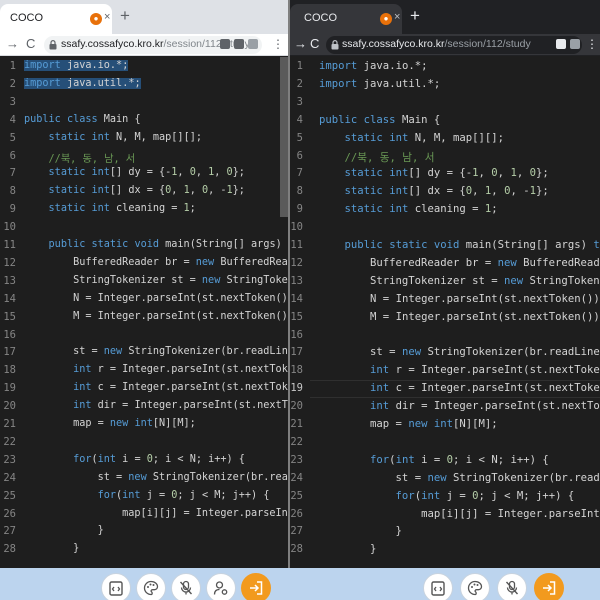 This screenshot has width=600, height=600. I want to click on left-line-7: 7 static int[] dy = {-1, 0, 1, 0};, so click(145, 176).